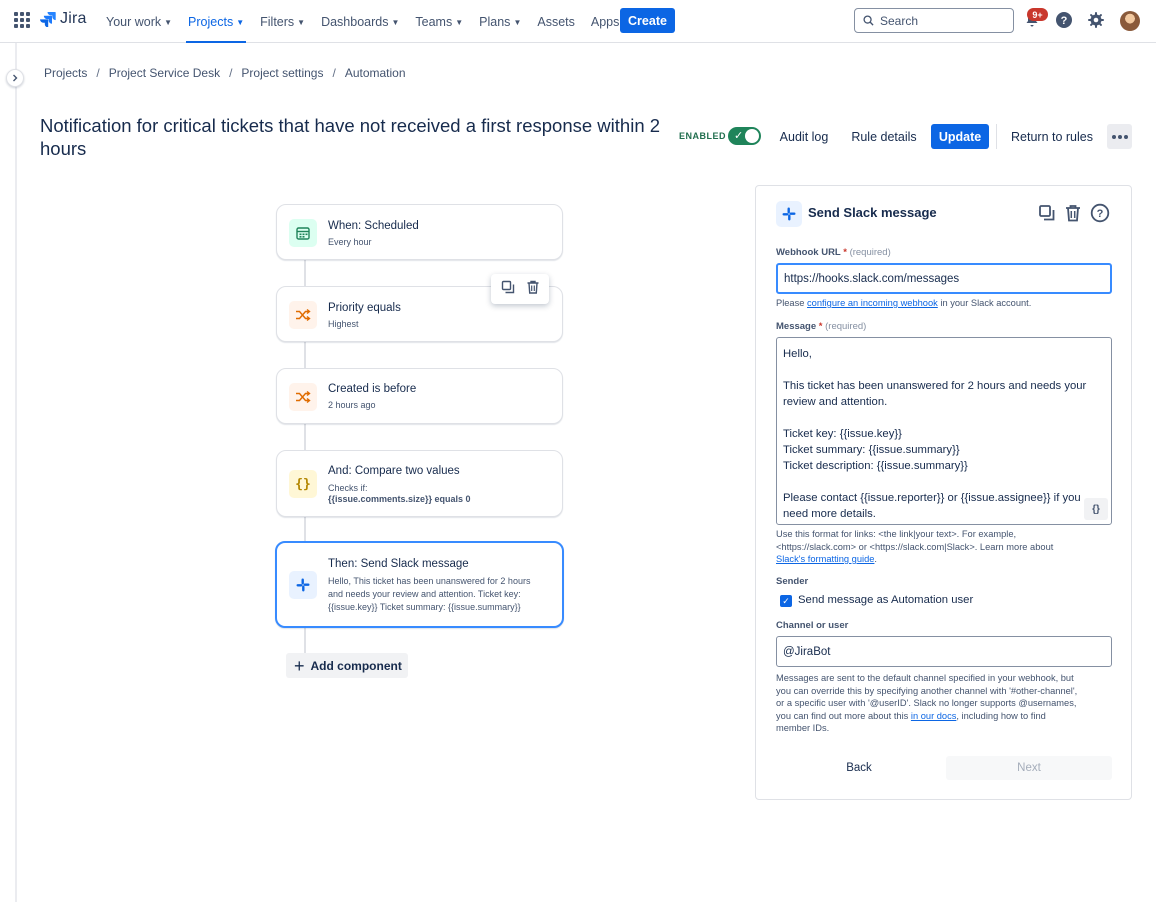 This screenshot has width=1156, height=902. What do you see at coordinates (364, 308) in the screenshot?
I see `component-title: Priority equals` at bounding box center [364, 308].